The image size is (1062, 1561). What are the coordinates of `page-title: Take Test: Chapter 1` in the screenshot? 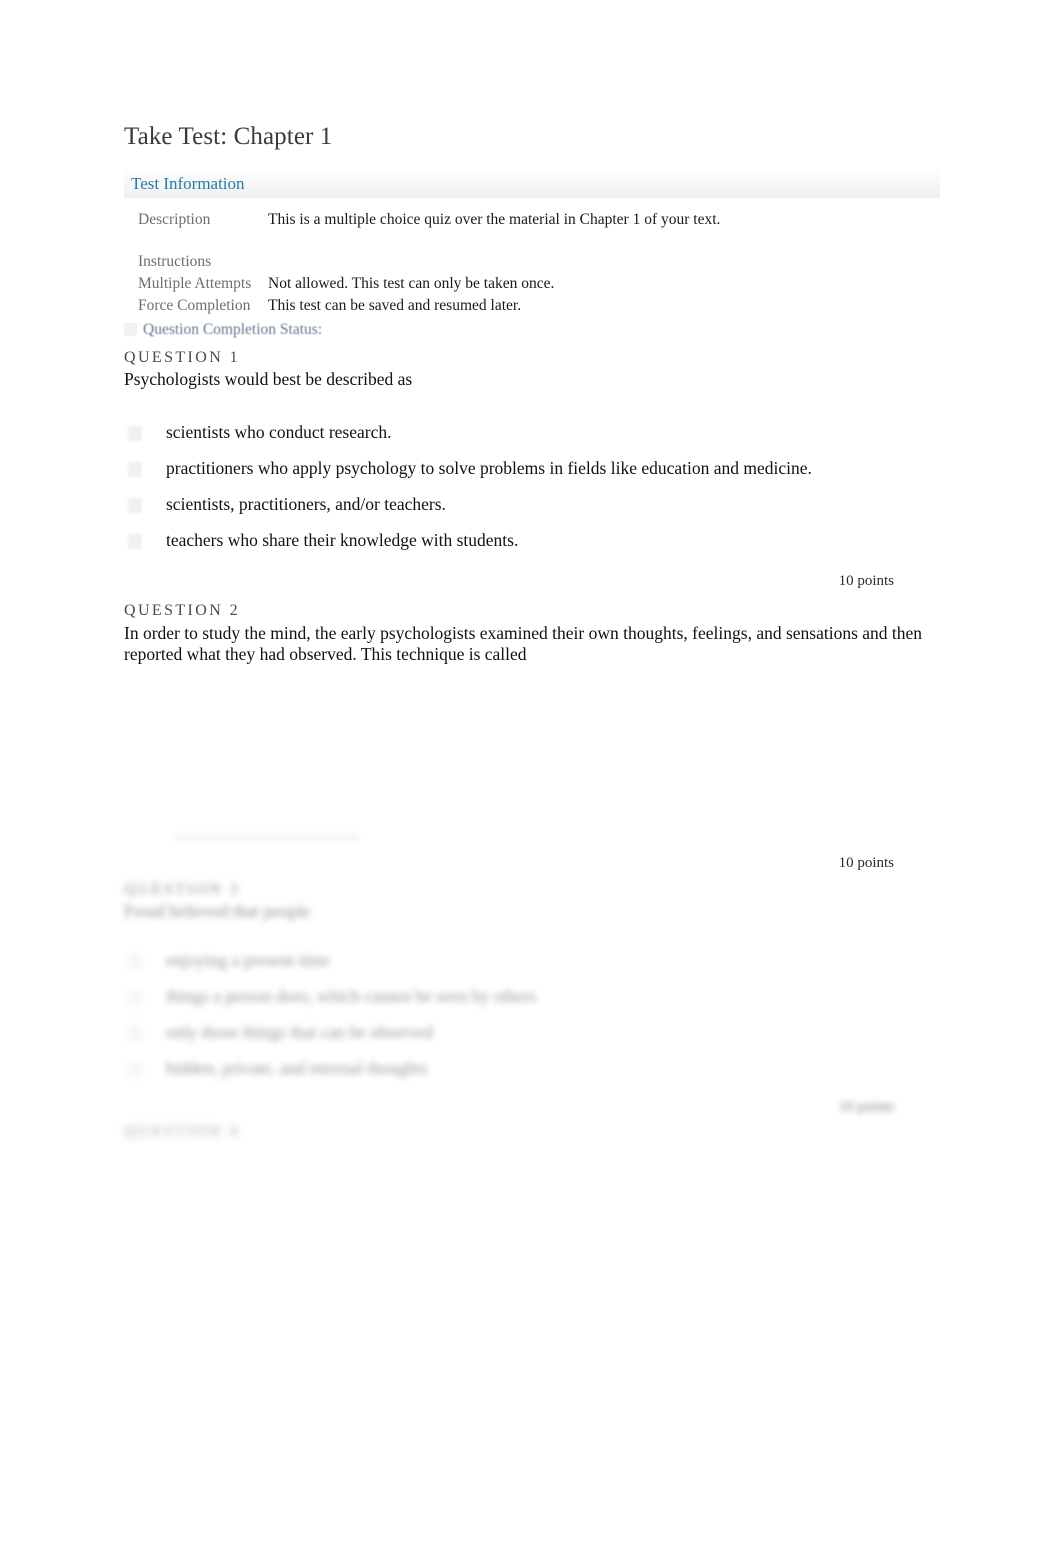 It's located at (228, 136).